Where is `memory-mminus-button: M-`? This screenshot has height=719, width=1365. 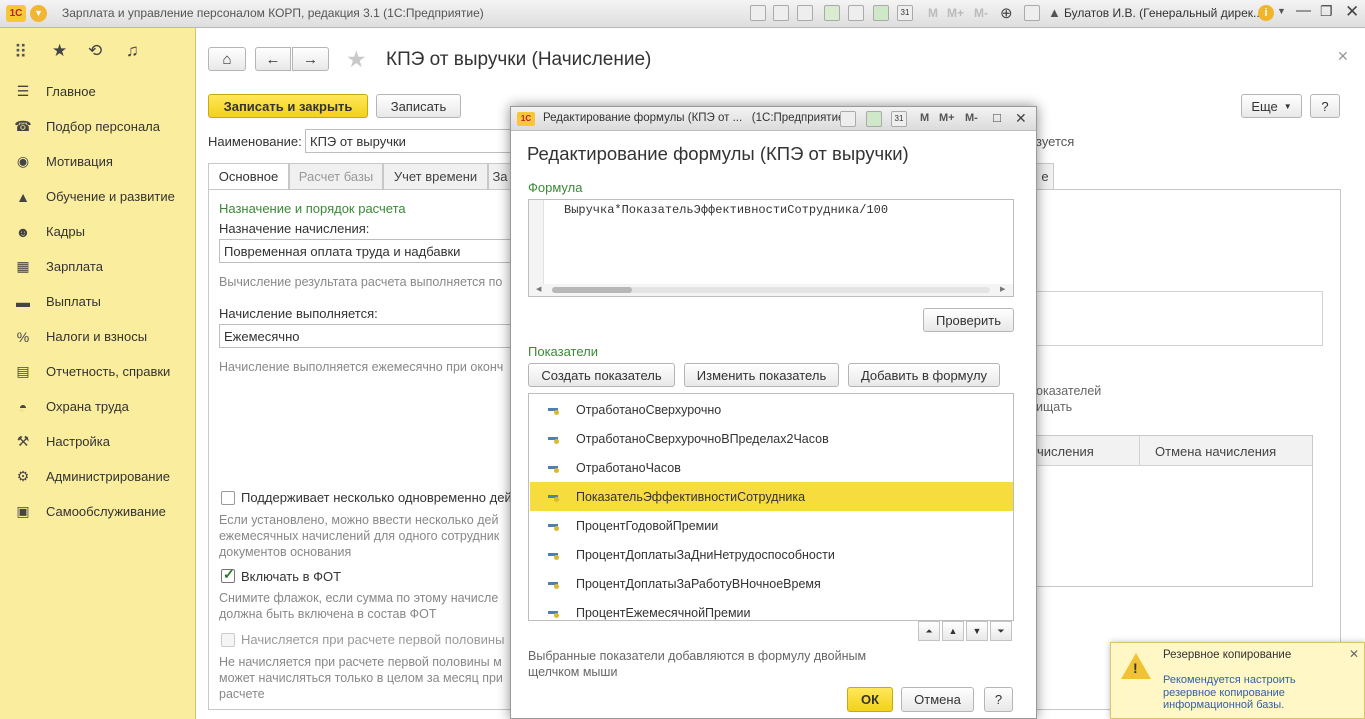 memory-mminus-button: M- is located at coordinates (981, 13).